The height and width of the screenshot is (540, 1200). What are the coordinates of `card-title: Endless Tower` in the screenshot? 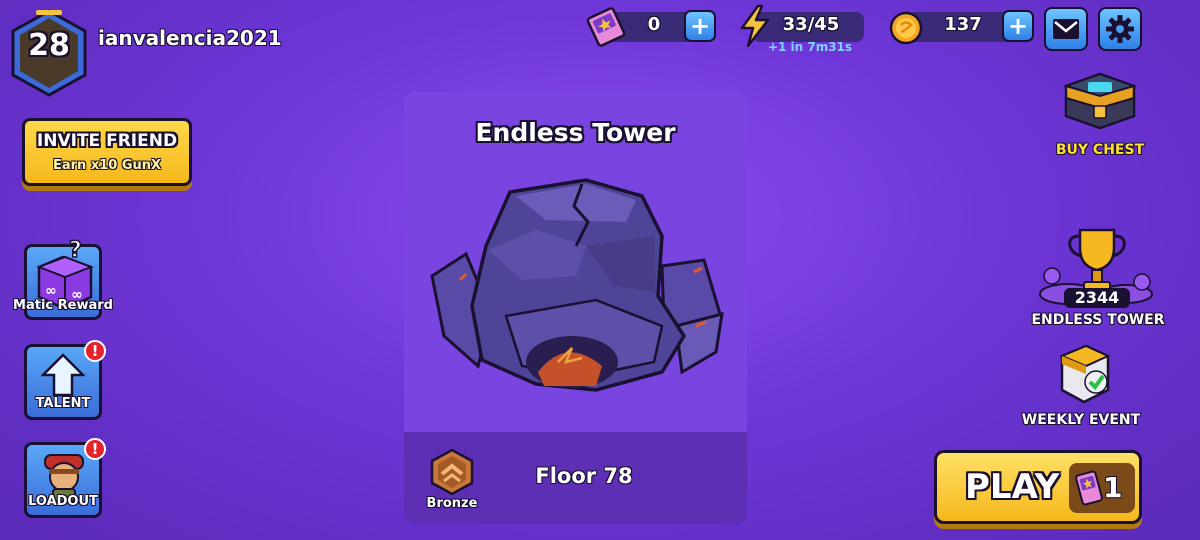 It's located at (575, 132).